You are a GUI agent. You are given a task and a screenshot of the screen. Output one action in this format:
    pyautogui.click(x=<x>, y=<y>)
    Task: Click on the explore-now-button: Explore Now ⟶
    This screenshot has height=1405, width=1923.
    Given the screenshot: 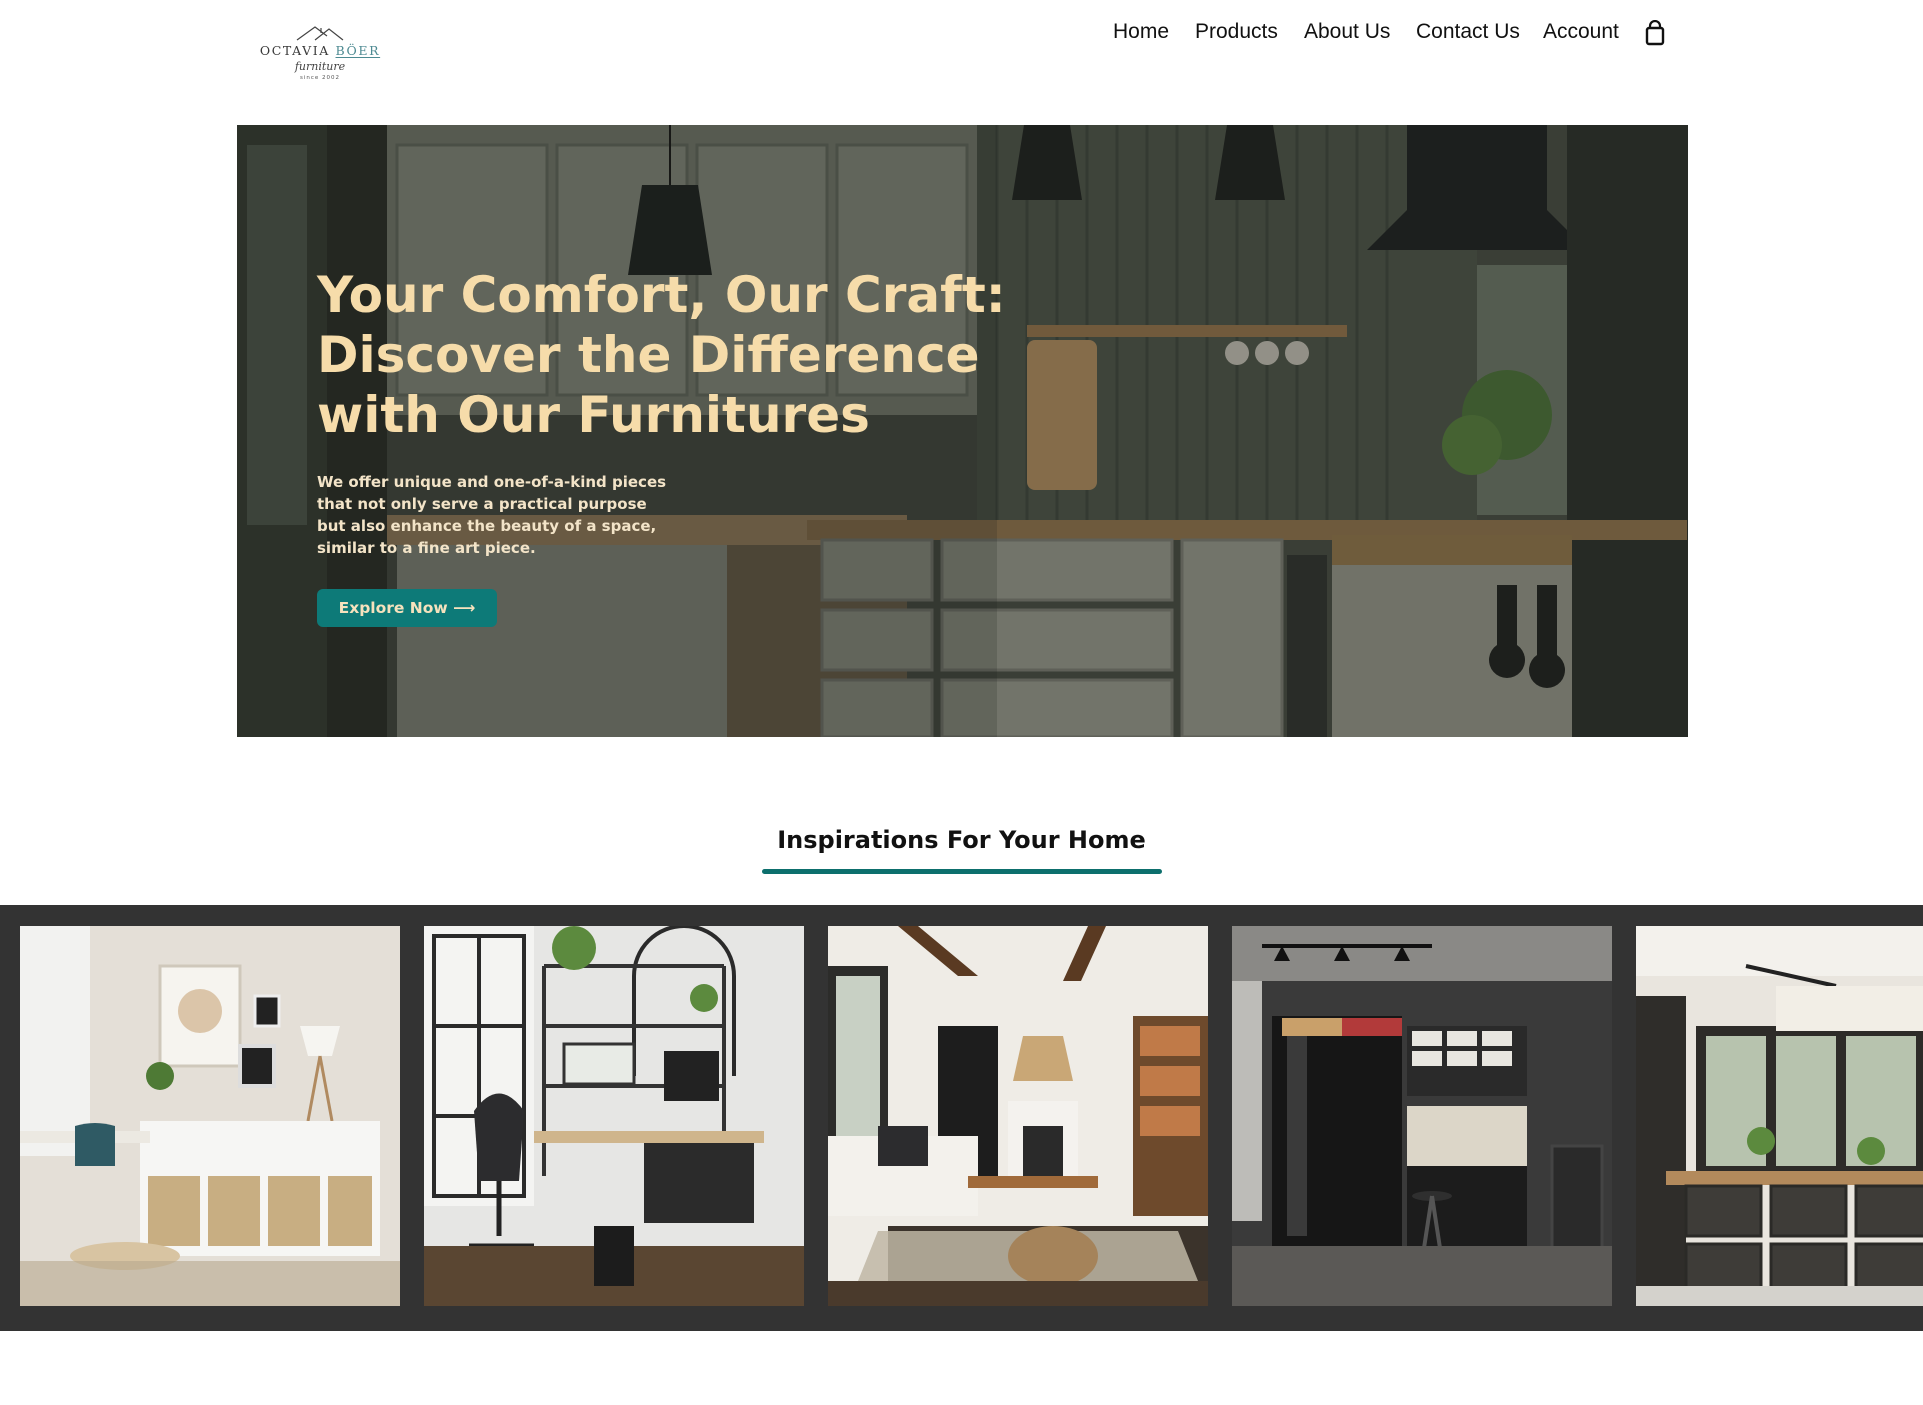 What is the action you would take?
    pyautogui.click(x=407, y=608)
    